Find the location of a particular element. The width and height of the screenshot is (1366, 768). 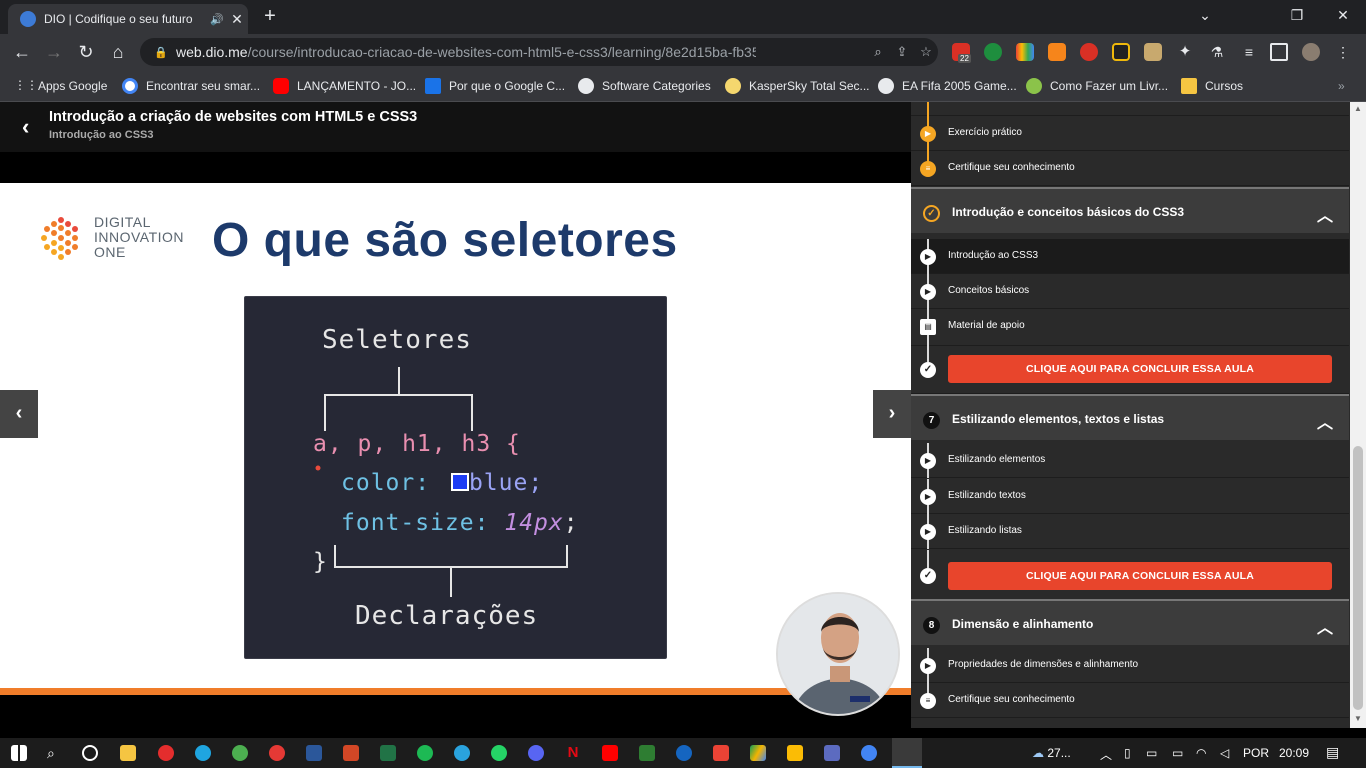

tray-monitor-icon: ▭ is located at coordinates (1151, 753).